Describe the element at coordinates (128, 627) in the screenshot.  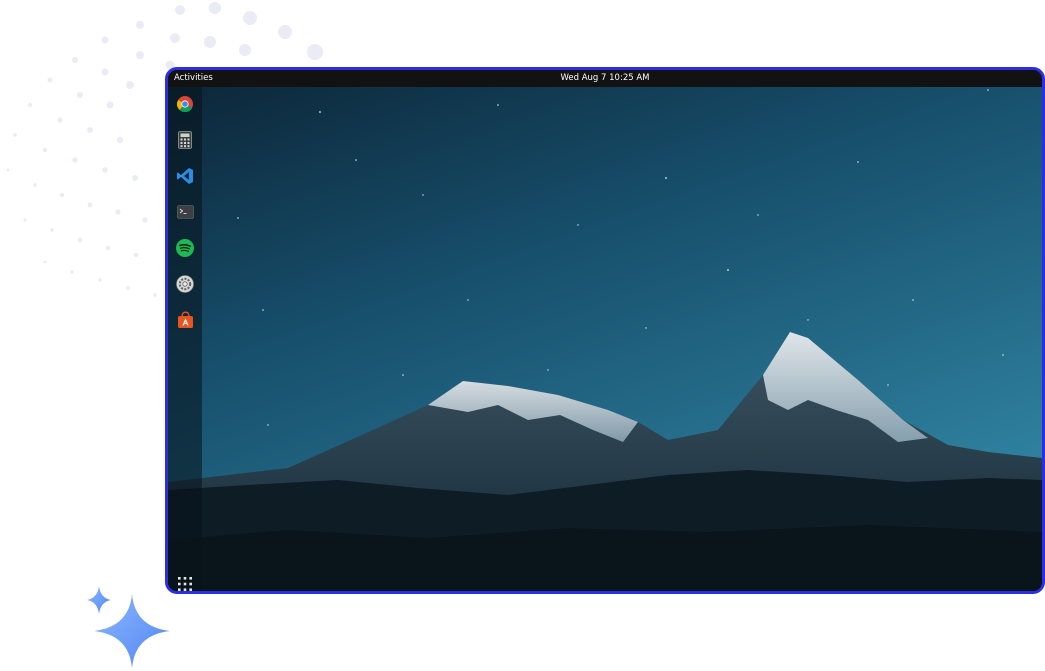
I see `sparkle-icon` at that location.